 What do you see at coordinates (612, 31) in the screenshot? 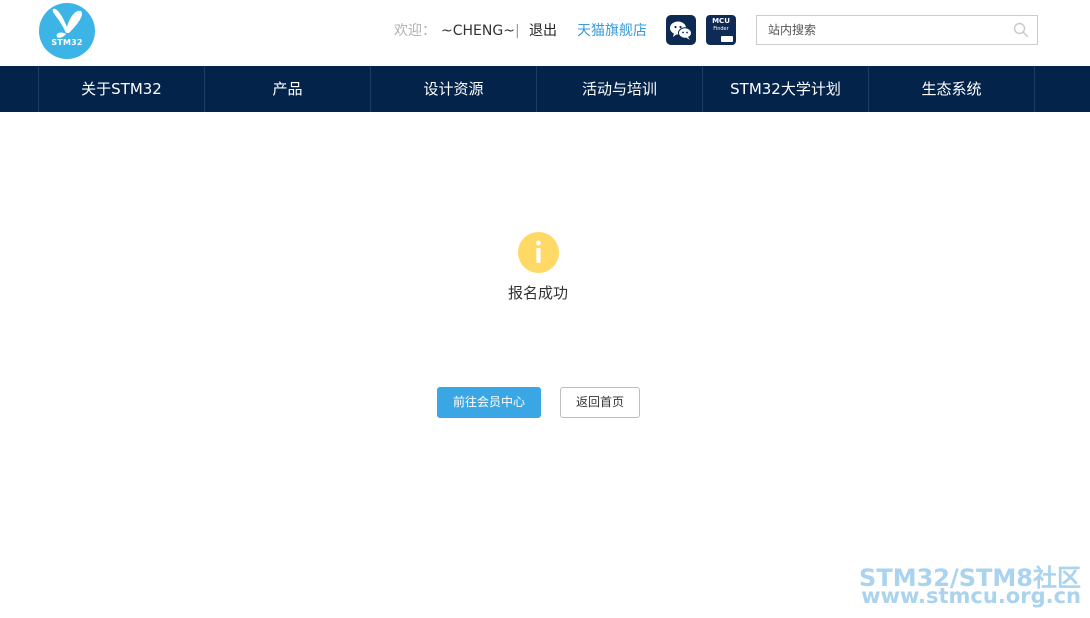
I see `tmall-store-link: 天猫旗舰店` at bounding box center [612, 31].